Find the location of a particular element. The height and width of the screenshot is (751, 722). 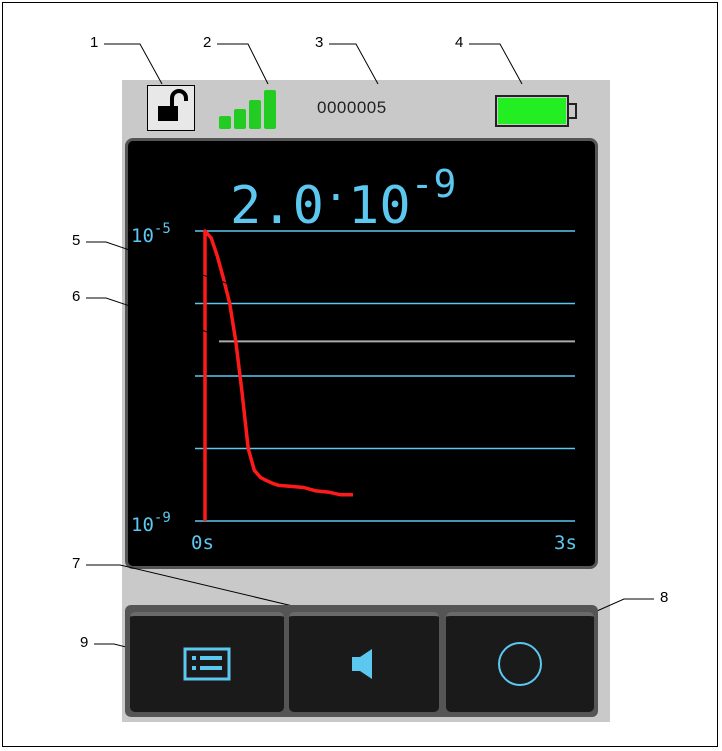

circle-record-icon is located at coordinates (520, 664).